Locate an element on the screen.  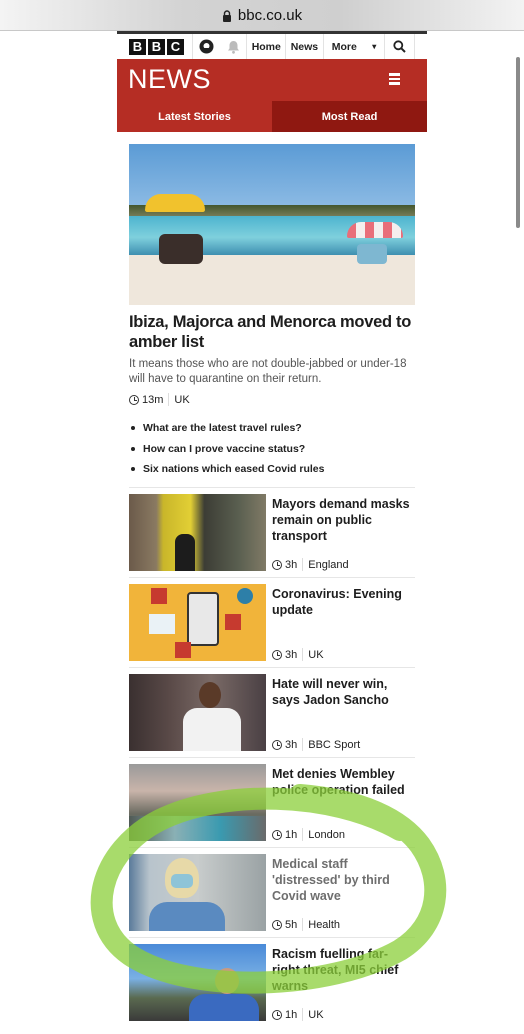
story-meta: 1h UK is located at coordinates (298, 1014).